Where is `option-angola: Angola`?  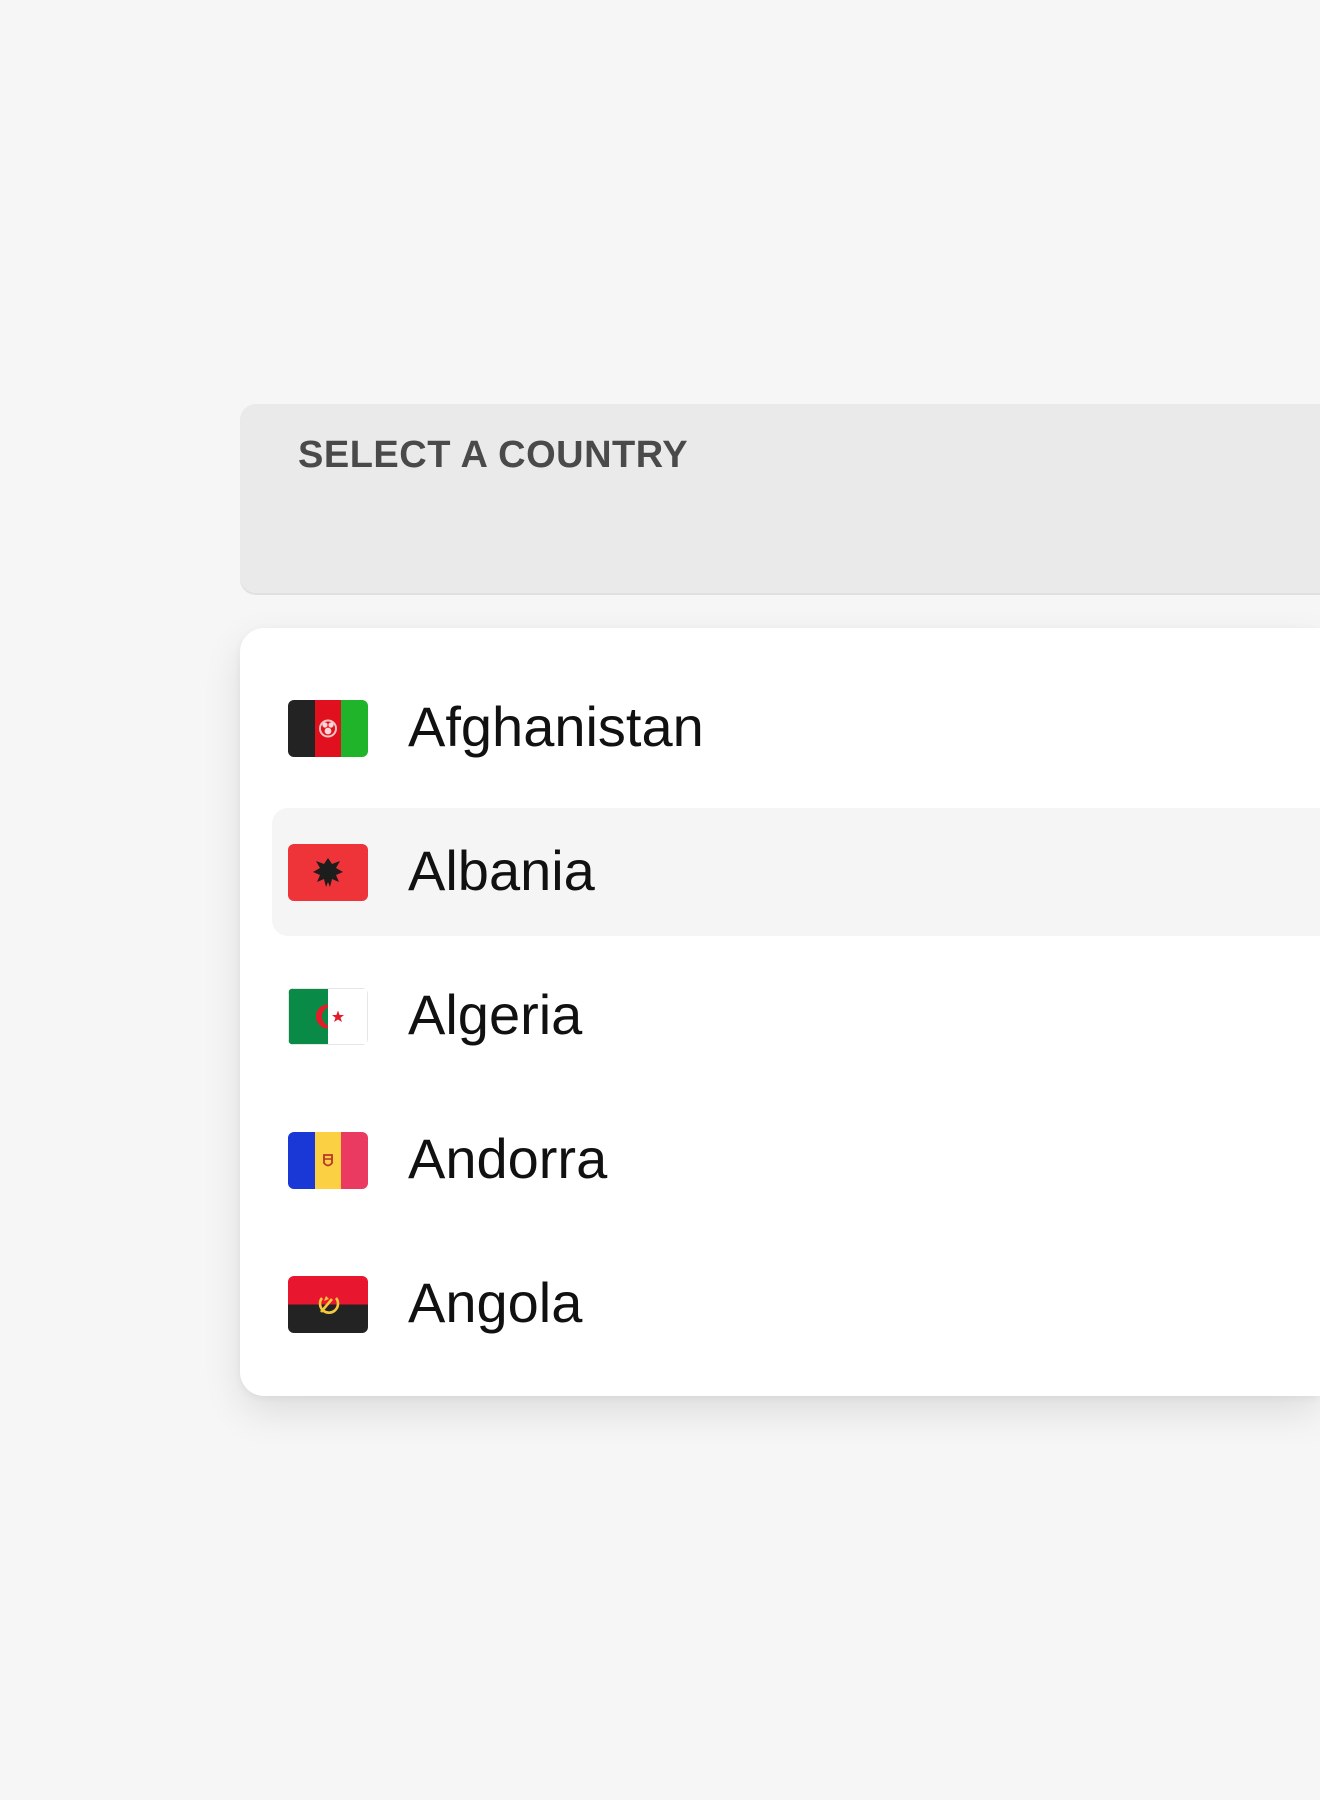
option-angola: Angola is located at coordinates (796, 1304).